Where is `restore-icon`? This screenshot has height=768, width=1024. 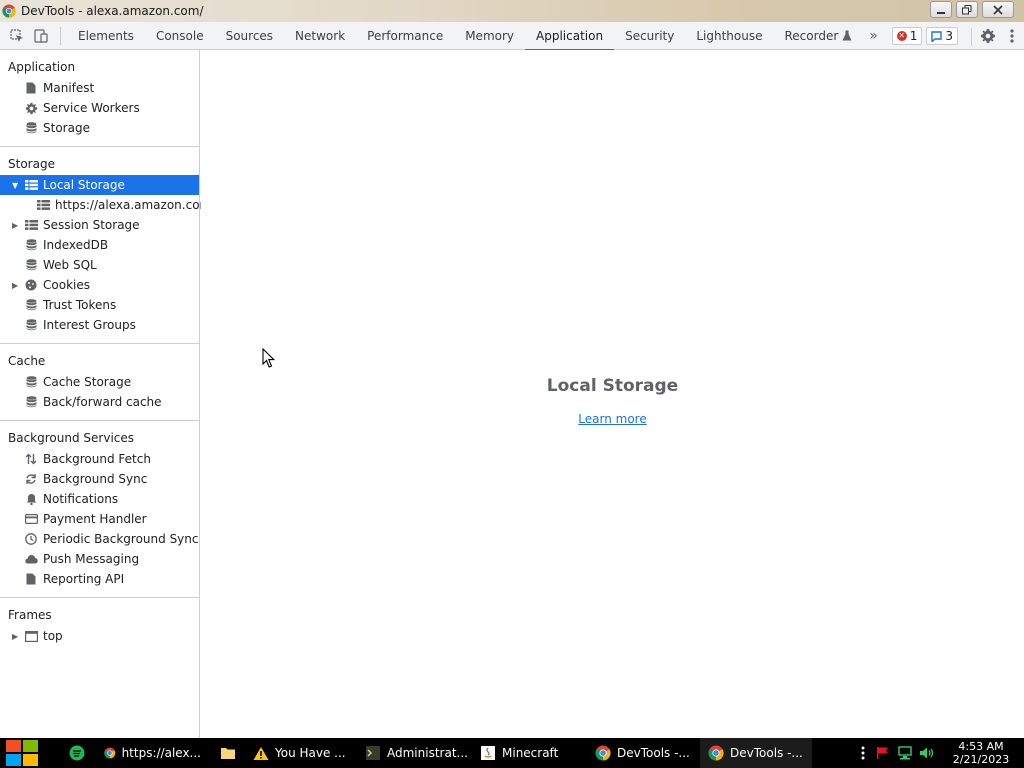 restore-icon is located at coordinates (967, 9).